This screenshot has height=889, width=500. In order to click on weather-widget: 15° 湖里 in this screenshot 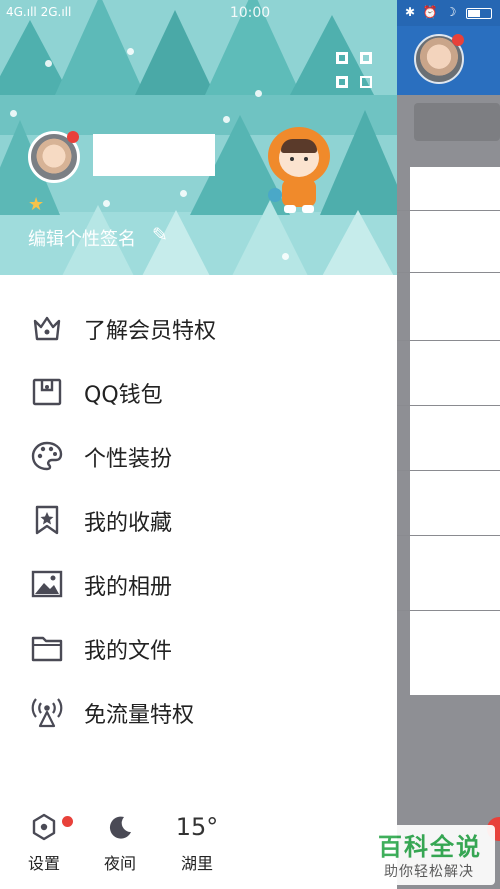, I will do `click(197, 843)`.